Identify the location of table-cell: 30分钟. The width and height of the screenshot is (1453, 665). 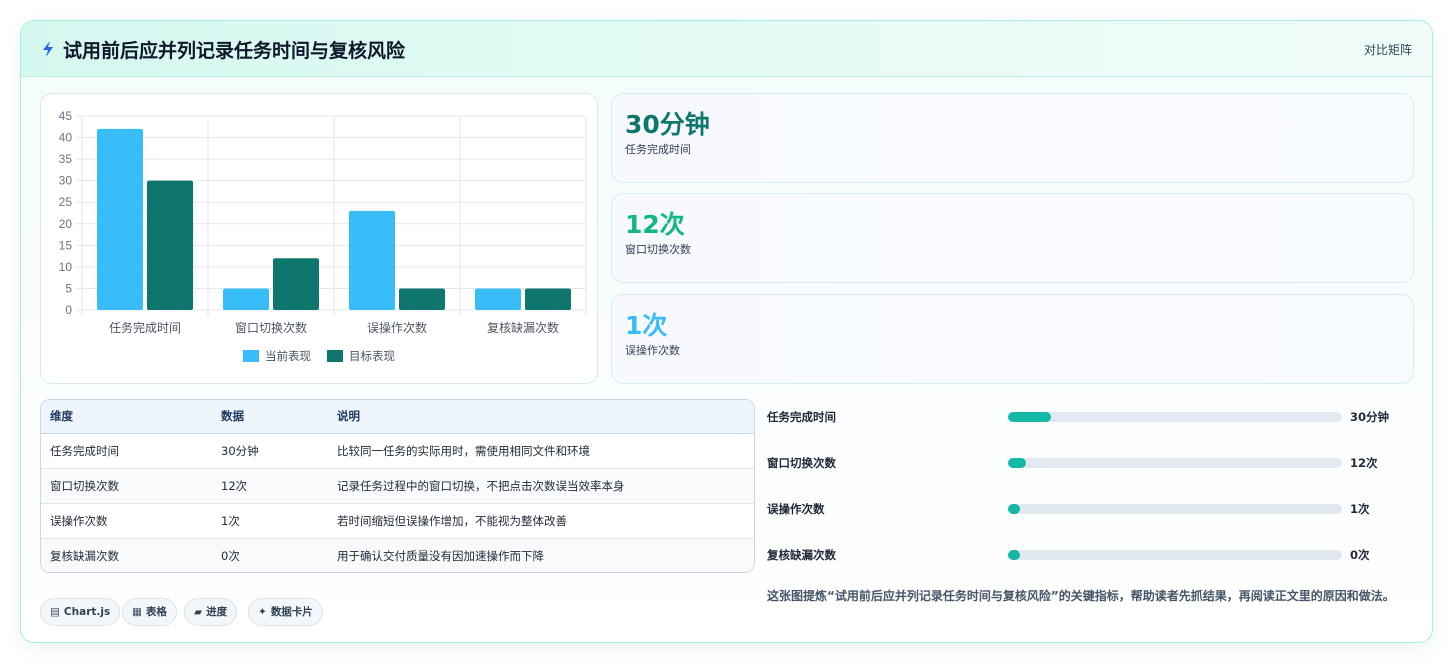
(270, 451).